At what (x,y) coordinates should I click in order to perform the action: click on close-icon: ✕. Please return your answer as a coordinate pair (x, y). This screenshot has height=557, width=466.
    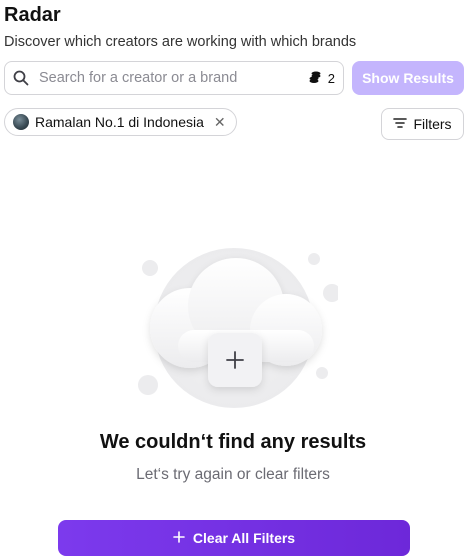
    Looking at the image, I should click on (220, 122).